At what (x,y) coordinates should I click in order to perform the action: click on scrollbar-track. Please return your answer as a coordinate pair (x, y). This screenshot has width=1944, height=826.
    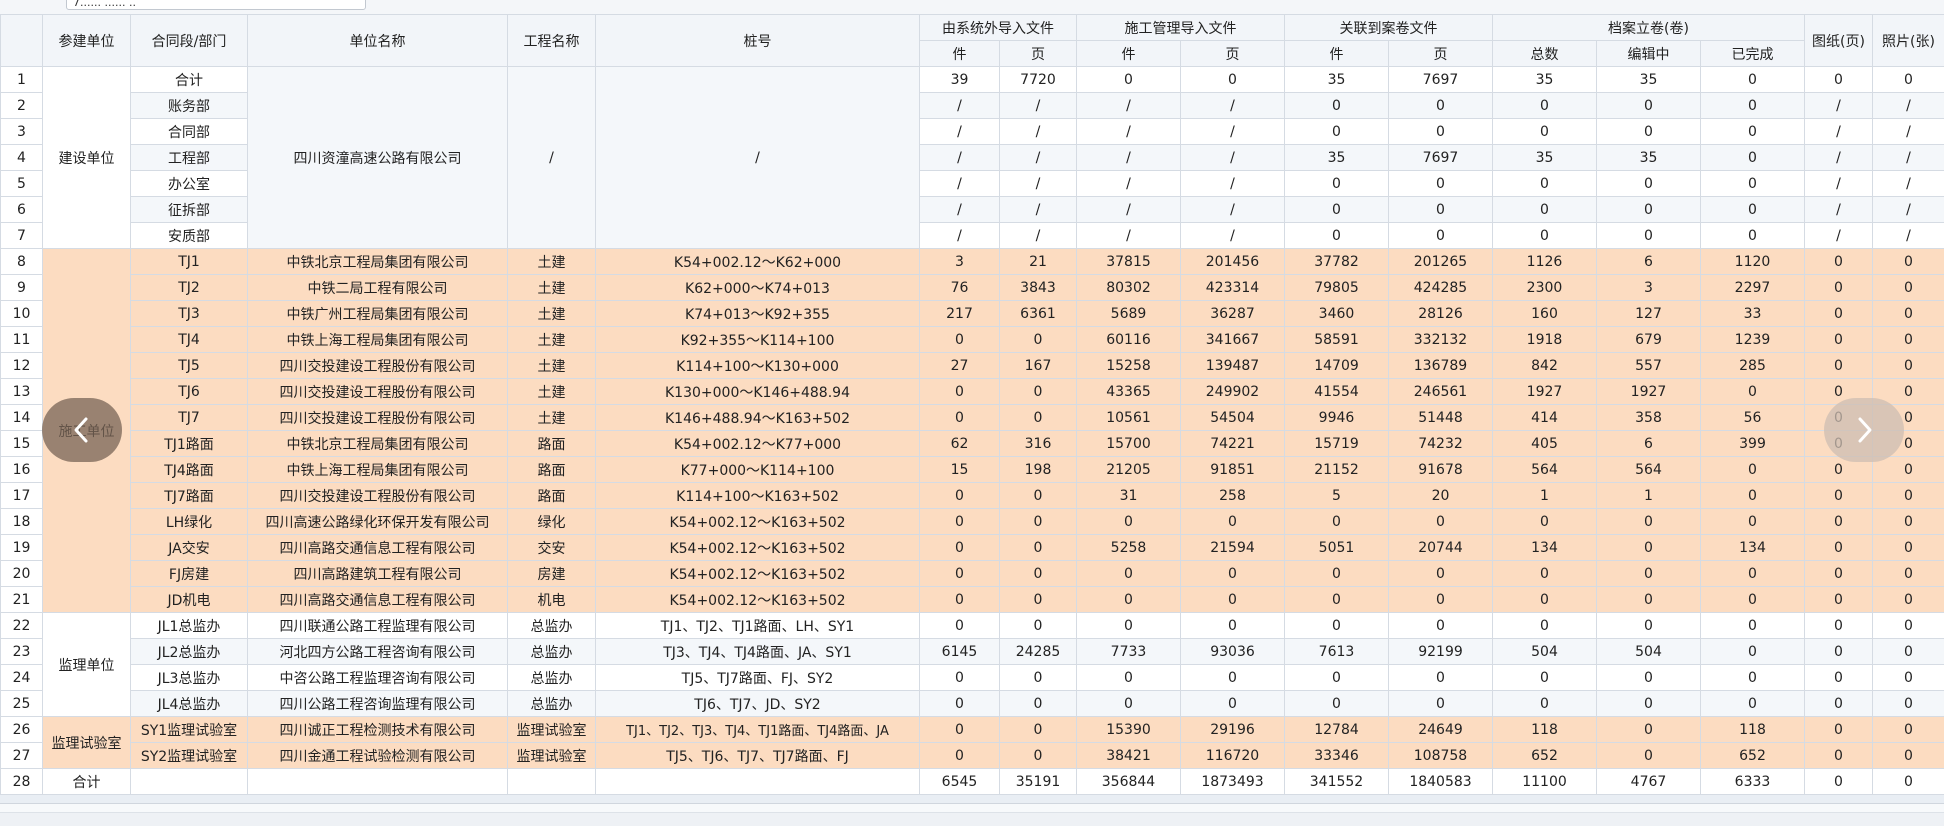
    Looking at the image, I should click on (972, 808).